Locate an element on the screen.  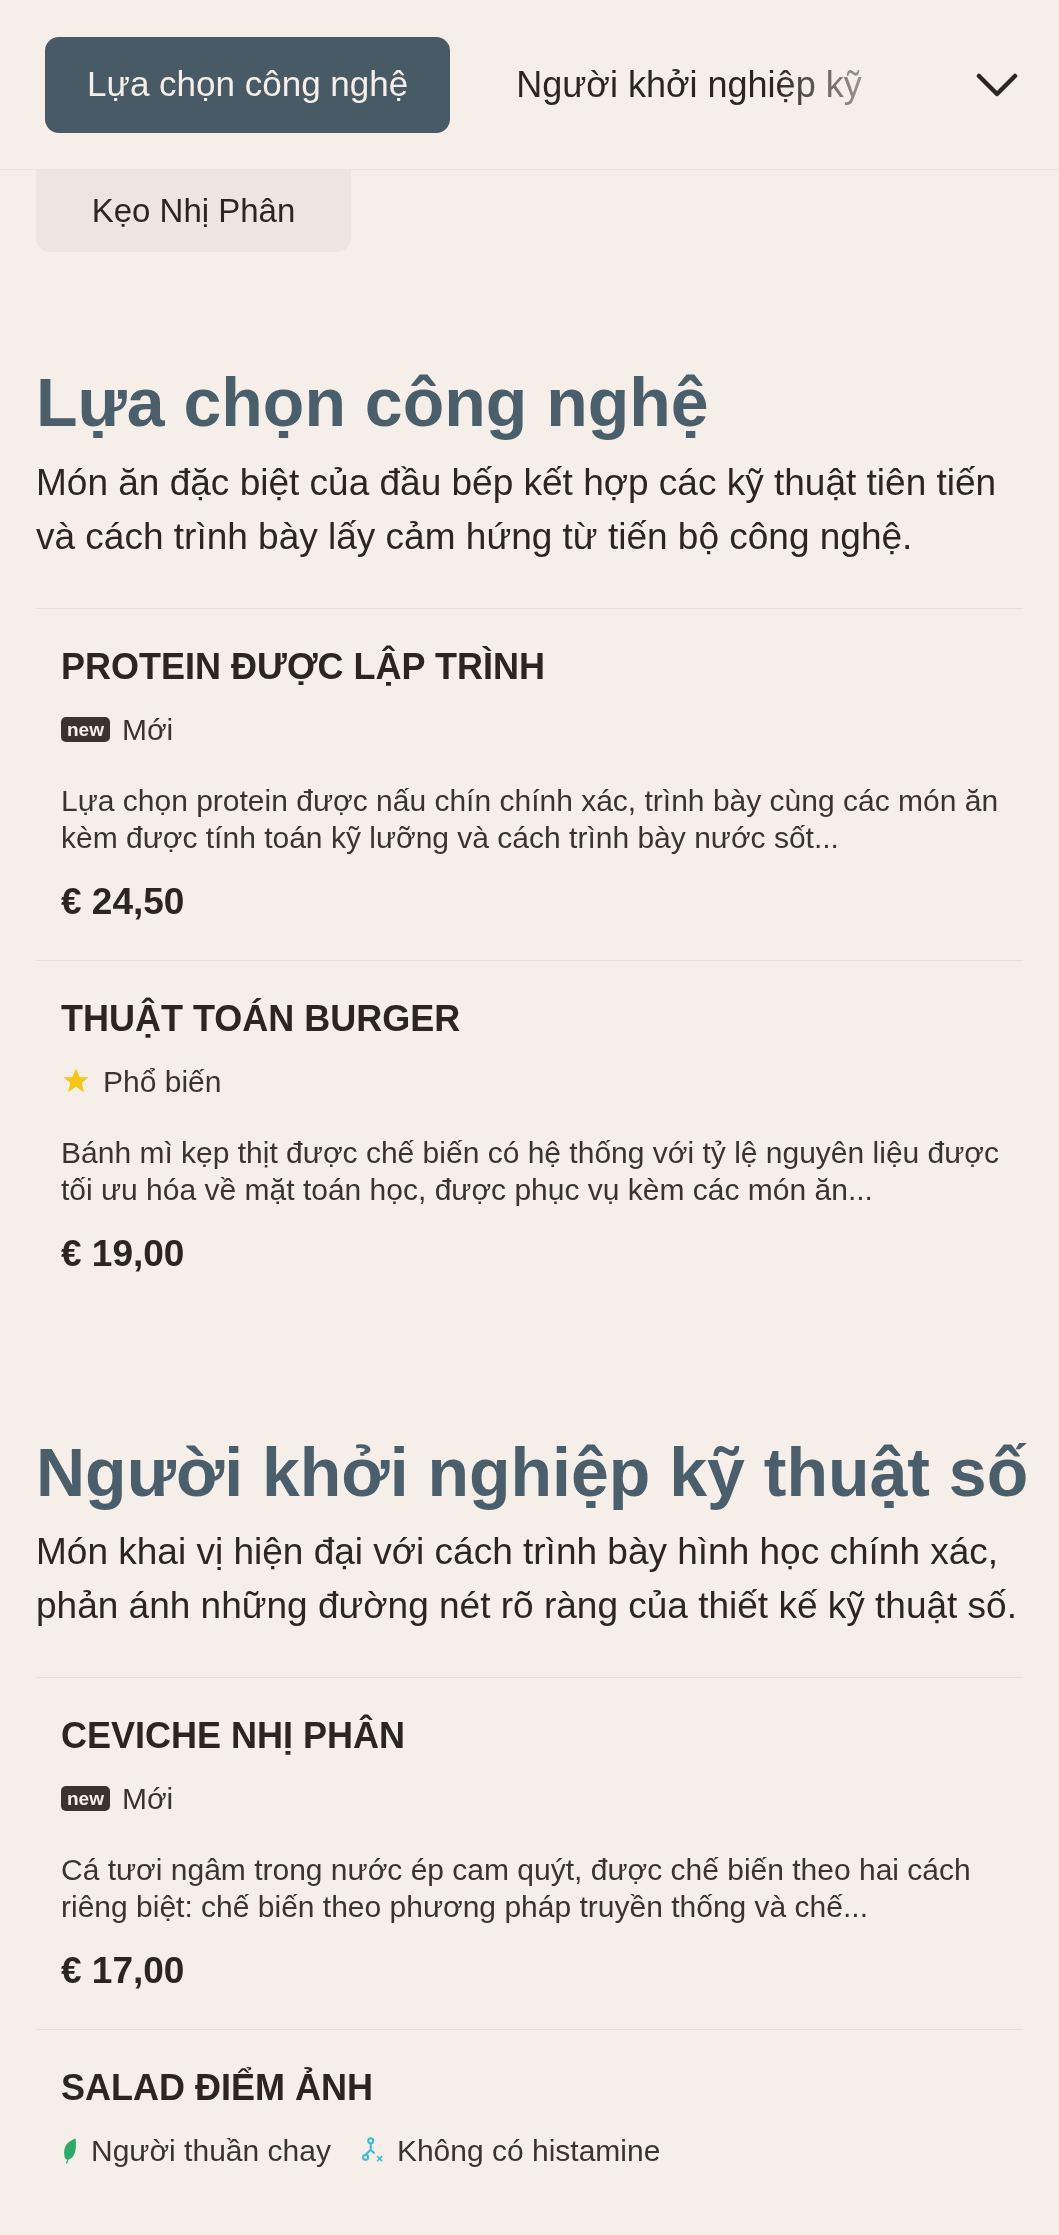
section-title: Lựa chọn công nghệ is located at coordinates (373, 402).